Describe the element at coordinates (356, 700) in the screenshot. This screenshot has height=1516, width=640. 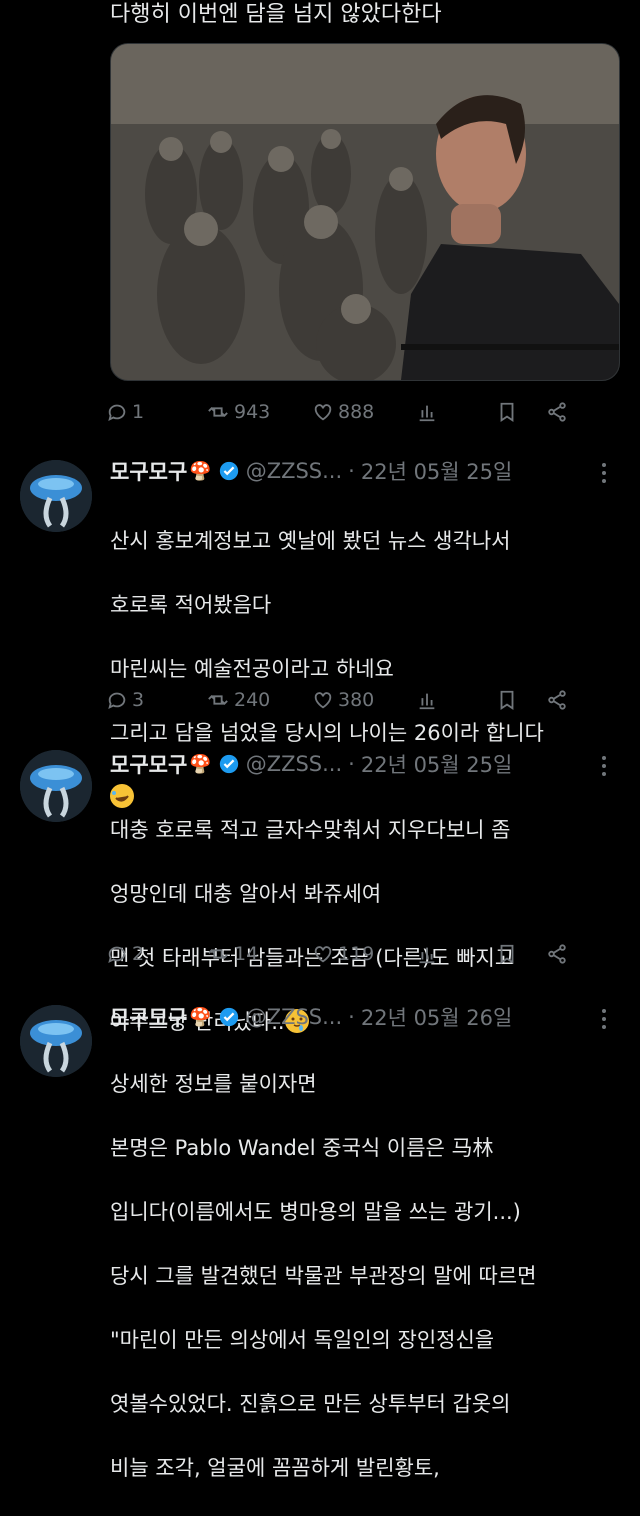
I see `like-count: 380` at that location.